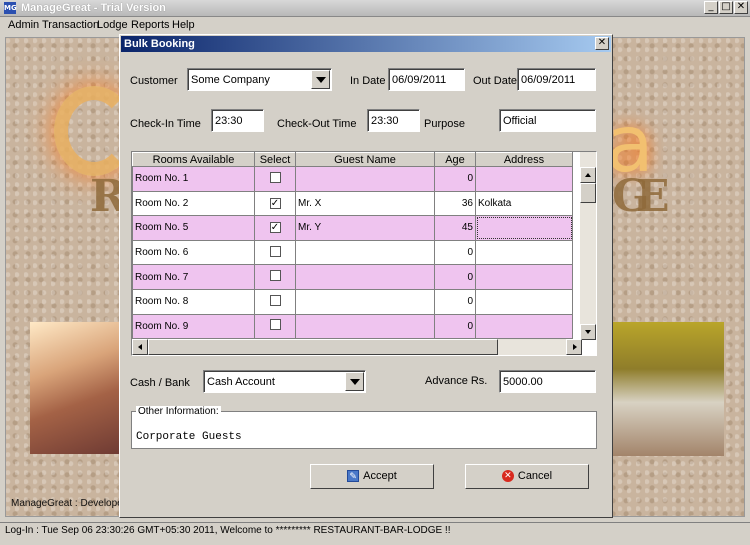 The height and width of the screenshot is (545, 750). I want to click on room-cell: Room No. 7, so click(193, 277).